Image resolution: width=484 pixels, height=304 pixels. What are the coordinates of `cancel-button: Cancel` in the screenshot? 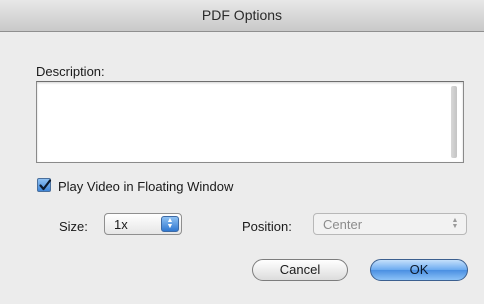 It's located at (300, 270).